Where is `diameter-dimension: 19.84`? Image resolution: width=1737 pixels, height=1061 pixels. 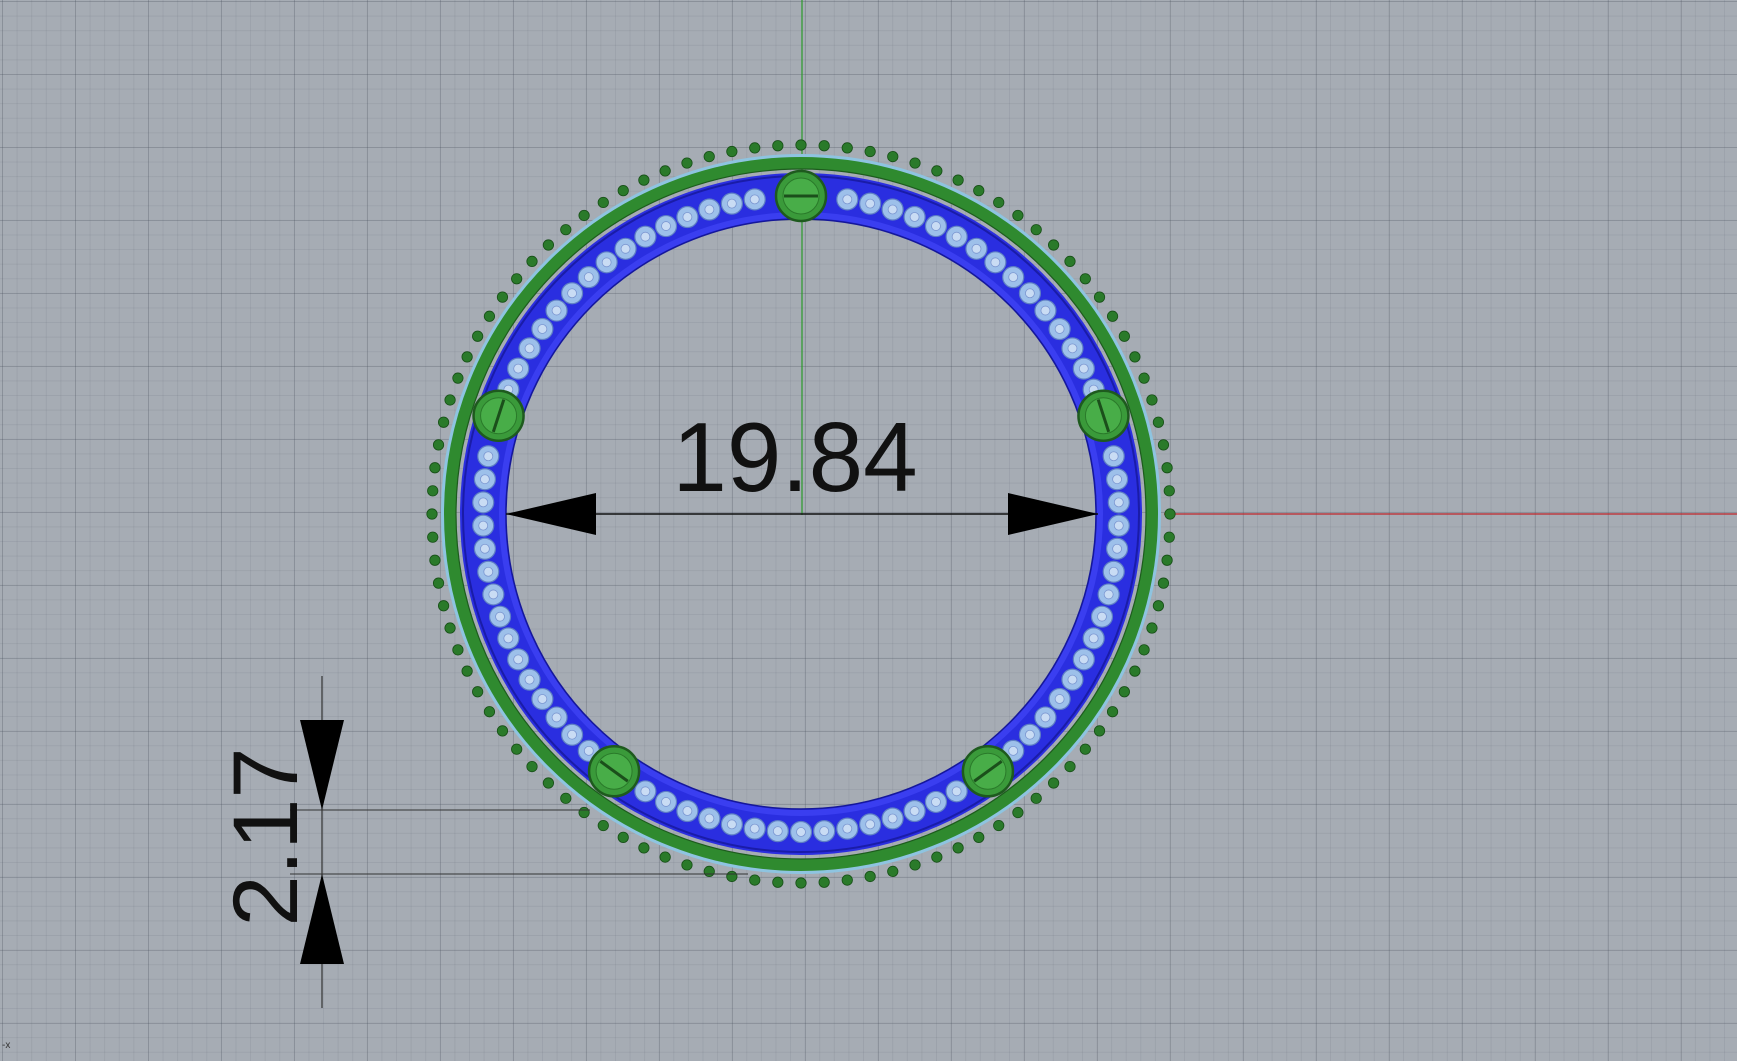
diameter-dimension: 19.84 is located at coordinates (802, 468).